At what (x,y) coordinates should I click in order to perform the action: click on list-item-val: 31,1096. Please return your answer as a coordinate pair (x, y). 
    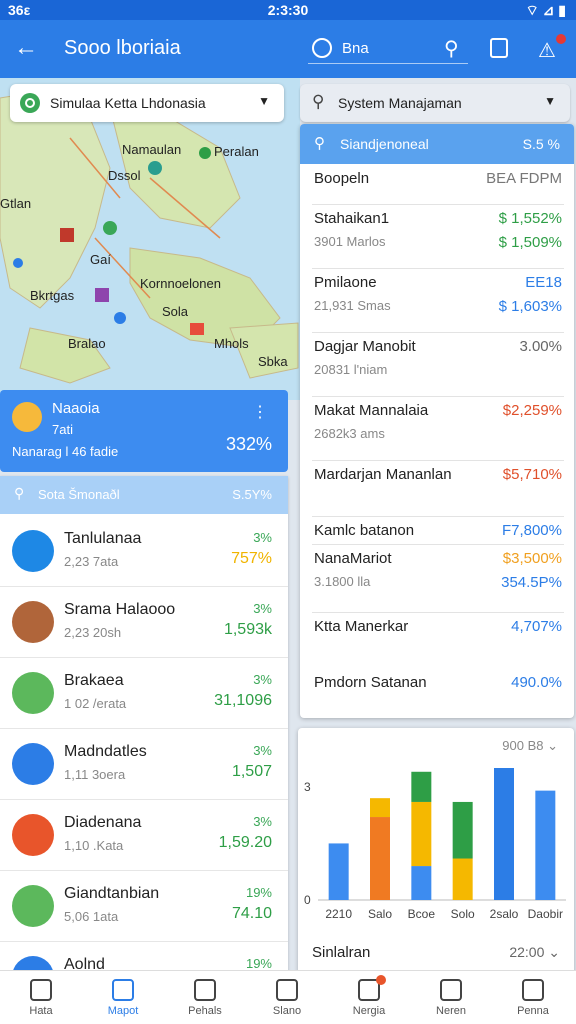
    Looking at the image, I should click on (243, 700).